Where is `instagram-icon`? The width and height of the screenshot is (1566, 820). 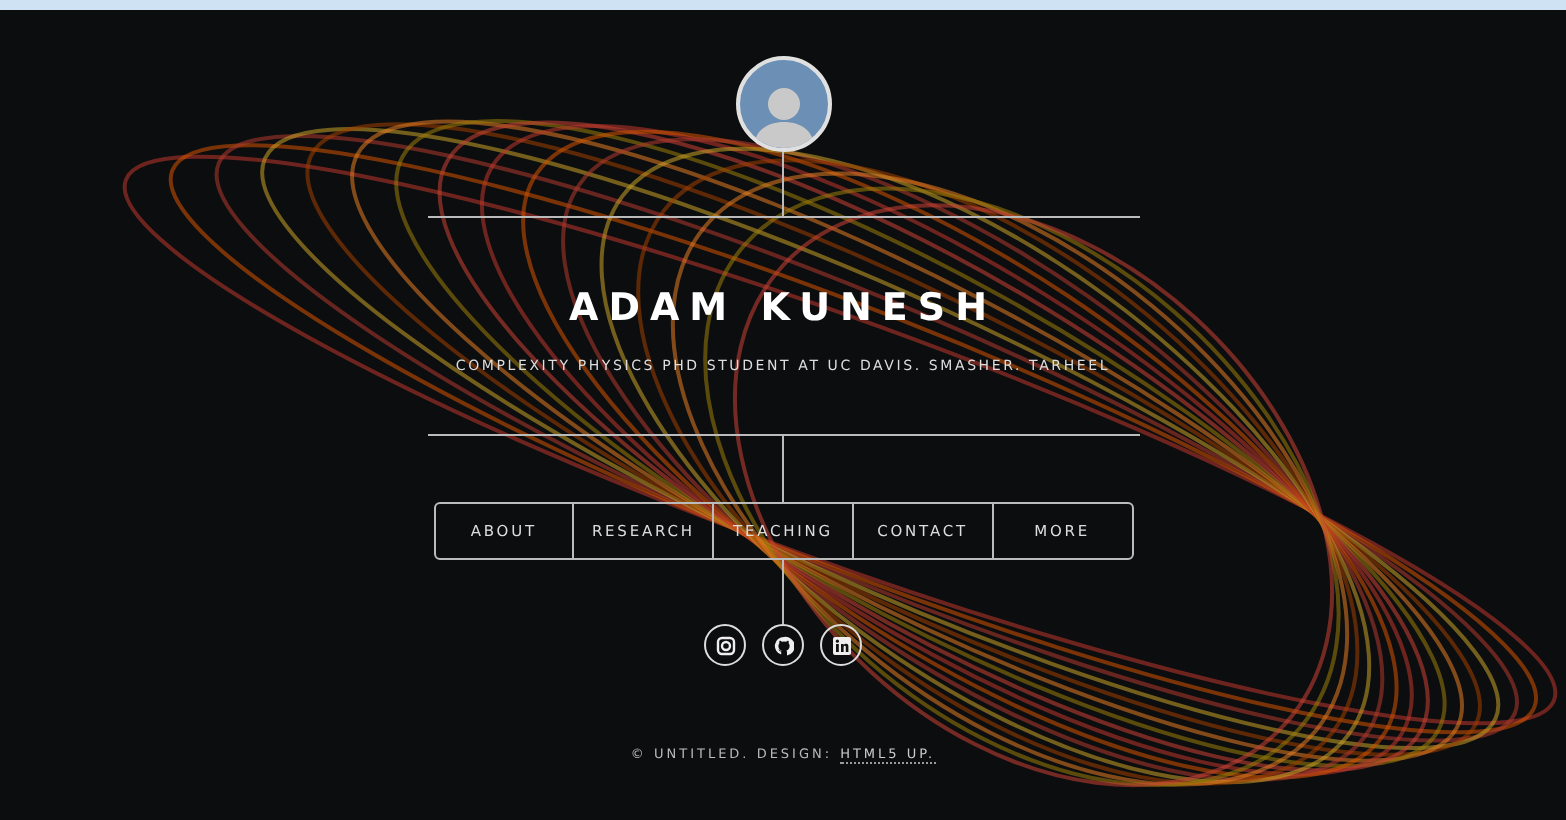
instagram-icon is located at coordinates (725, 645).